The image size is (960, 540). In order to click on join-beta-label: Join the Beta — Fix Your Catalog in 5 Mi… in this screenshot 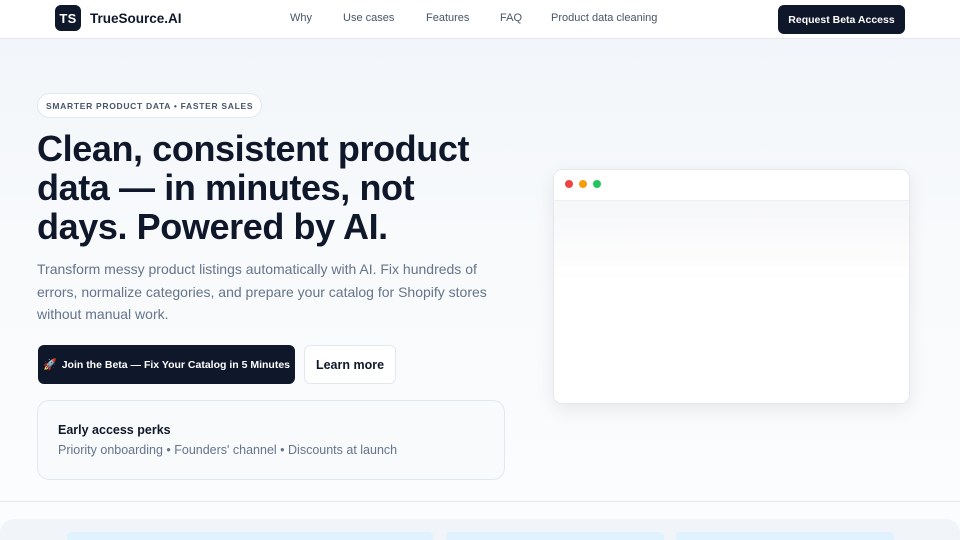, I will do `click(175, 364)`.